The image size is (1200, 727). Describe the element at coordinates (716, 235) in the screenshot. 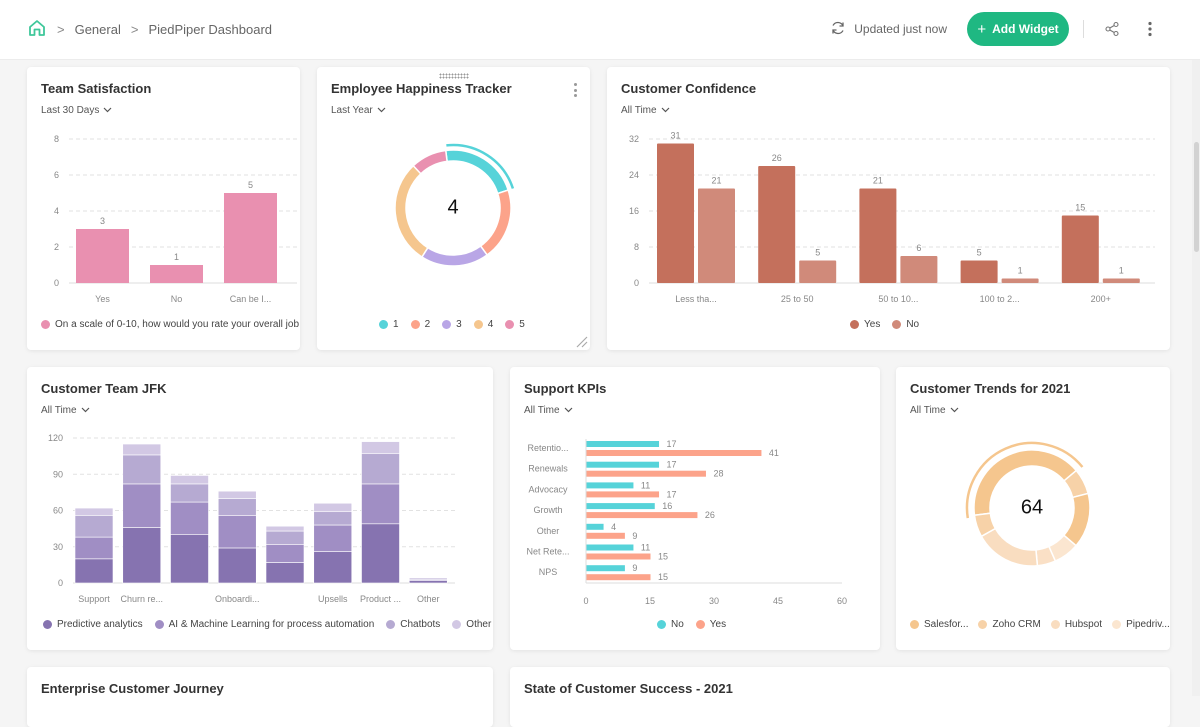

I see `bar-no` at that location.